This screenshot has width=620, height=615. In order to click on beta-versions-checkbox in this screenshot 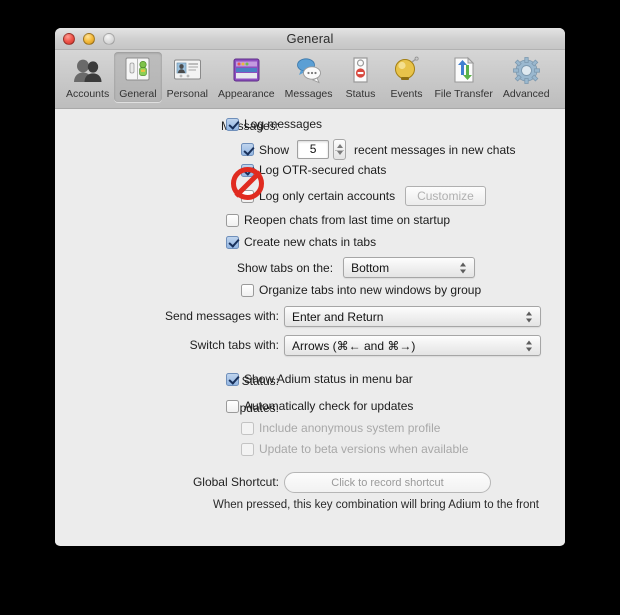, I will do `click(247, 449)`.